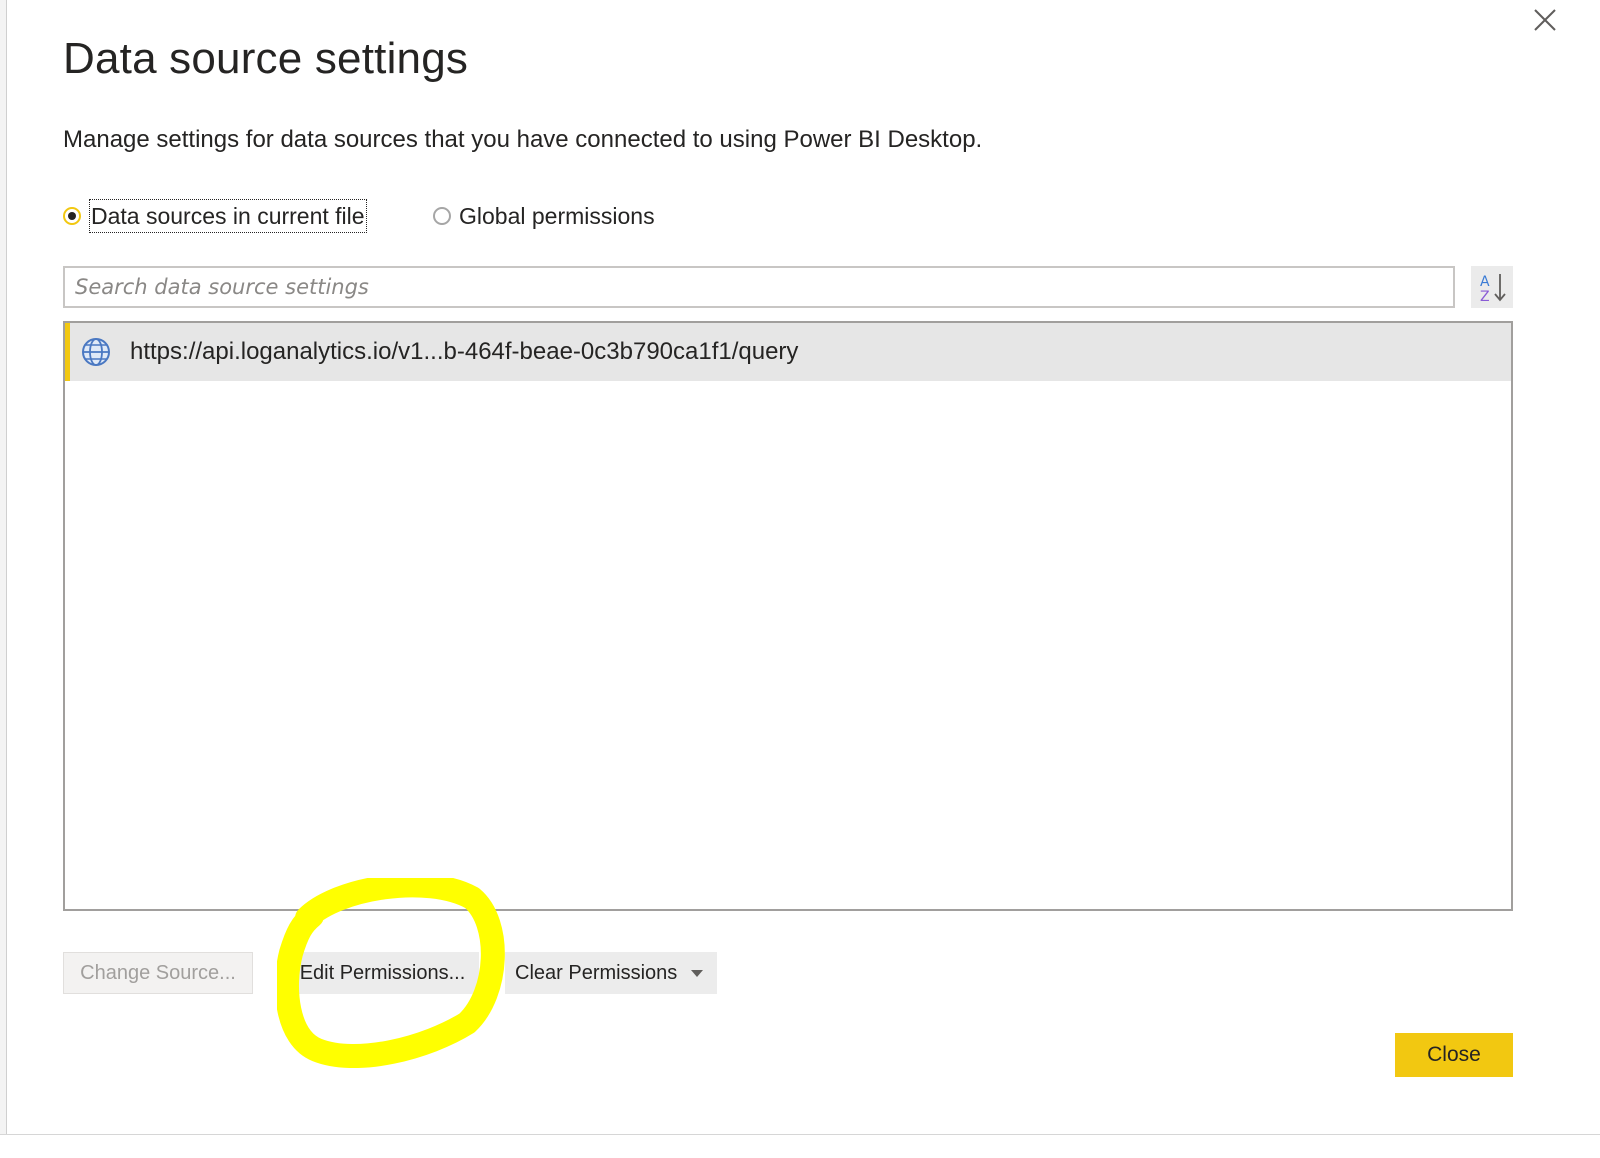 The height and width of the screenshot is (1158, 1600). What do you see at coordinates (557, 215) in the screenshot?
I see `radio-global-permissions-label: Global permissions` at bounding box center [557, 215].